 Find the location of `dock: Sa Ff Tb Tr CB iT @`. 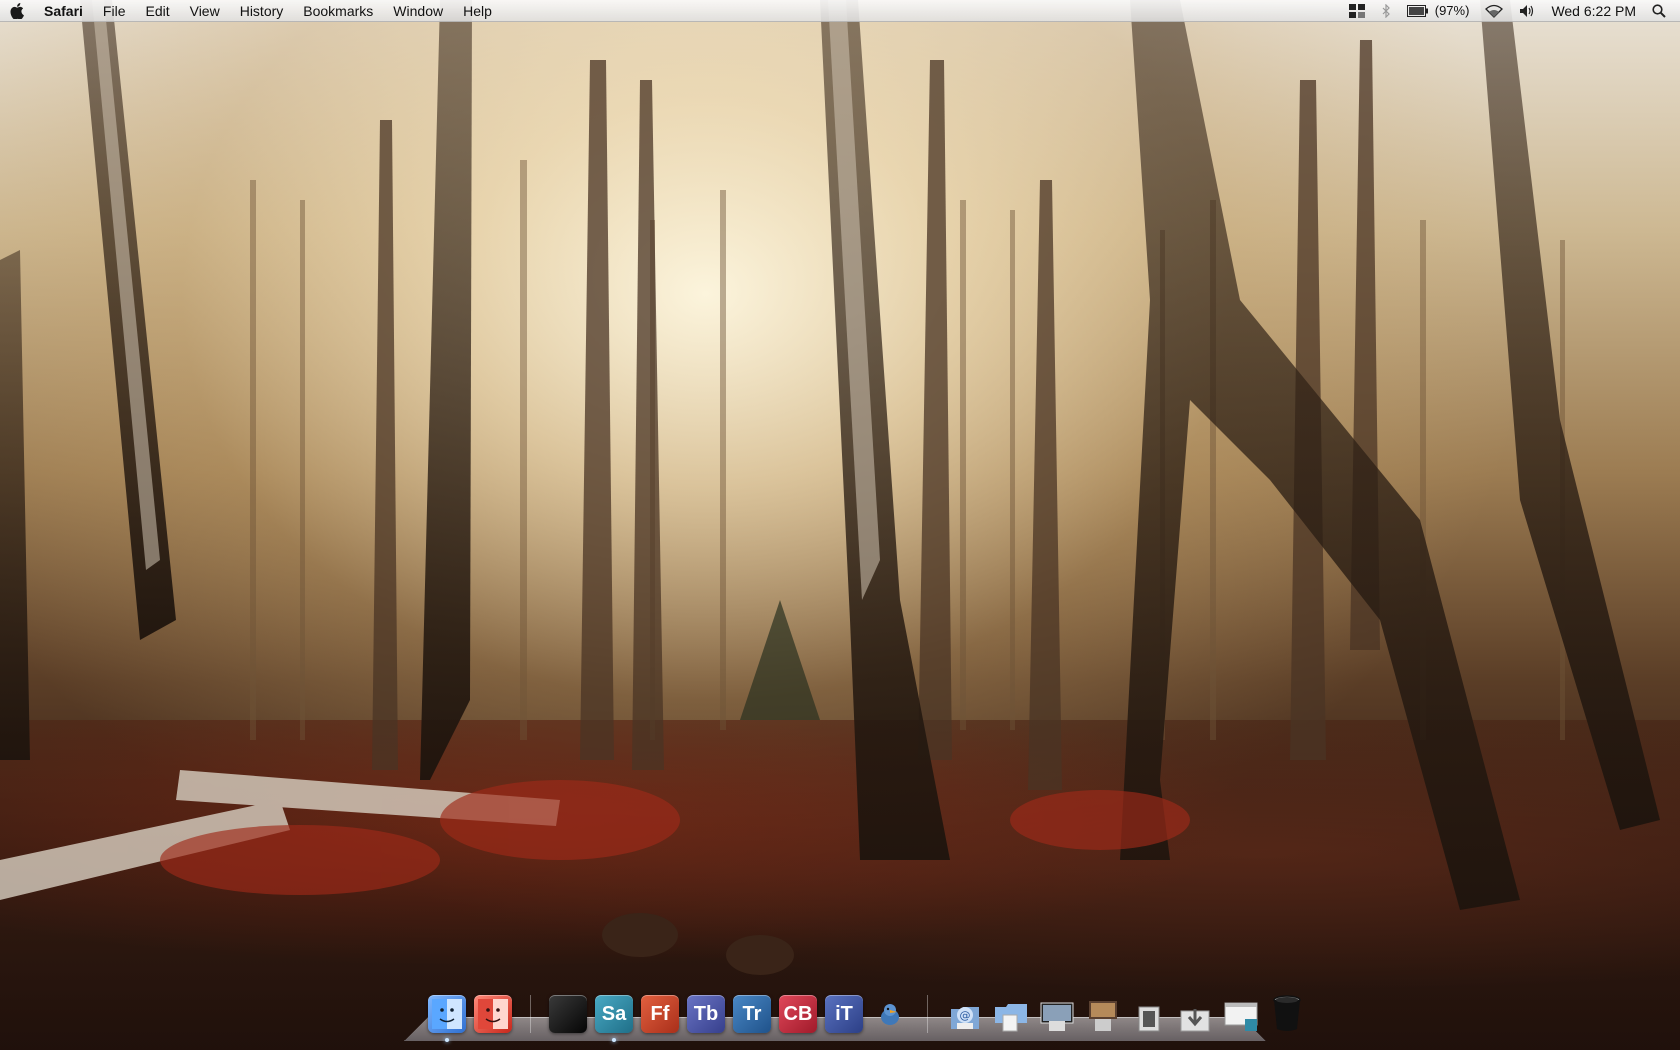

dock: Sa Ff Tb Tr CB iT @ is located at coordinates (852, 1013).